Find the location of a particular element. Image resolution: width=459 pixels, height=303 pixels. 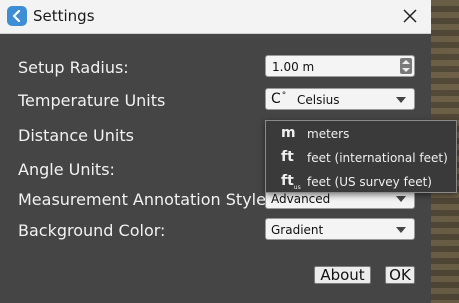

close-icon is located at coordinates (410, 16).